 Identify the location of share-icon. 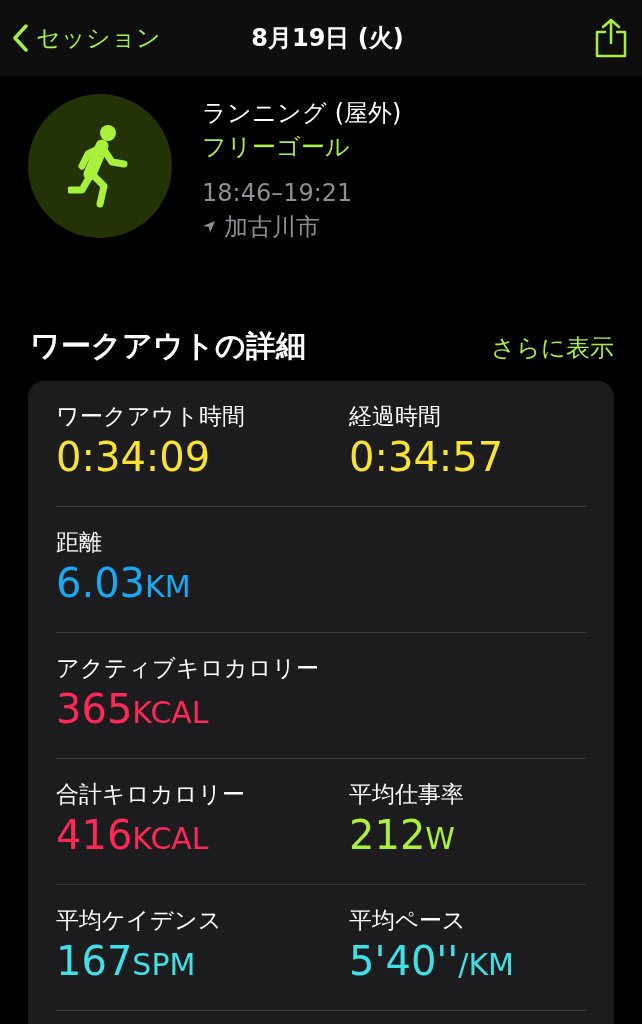
(611, 38).